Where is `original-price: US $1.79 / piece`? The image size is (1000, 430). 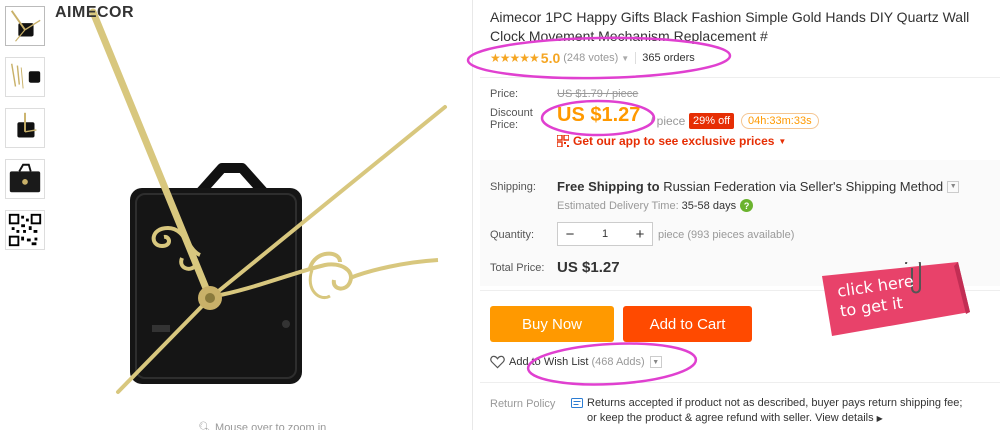
original-price: US $1.79 / piece is located at coordinates (598, 94).